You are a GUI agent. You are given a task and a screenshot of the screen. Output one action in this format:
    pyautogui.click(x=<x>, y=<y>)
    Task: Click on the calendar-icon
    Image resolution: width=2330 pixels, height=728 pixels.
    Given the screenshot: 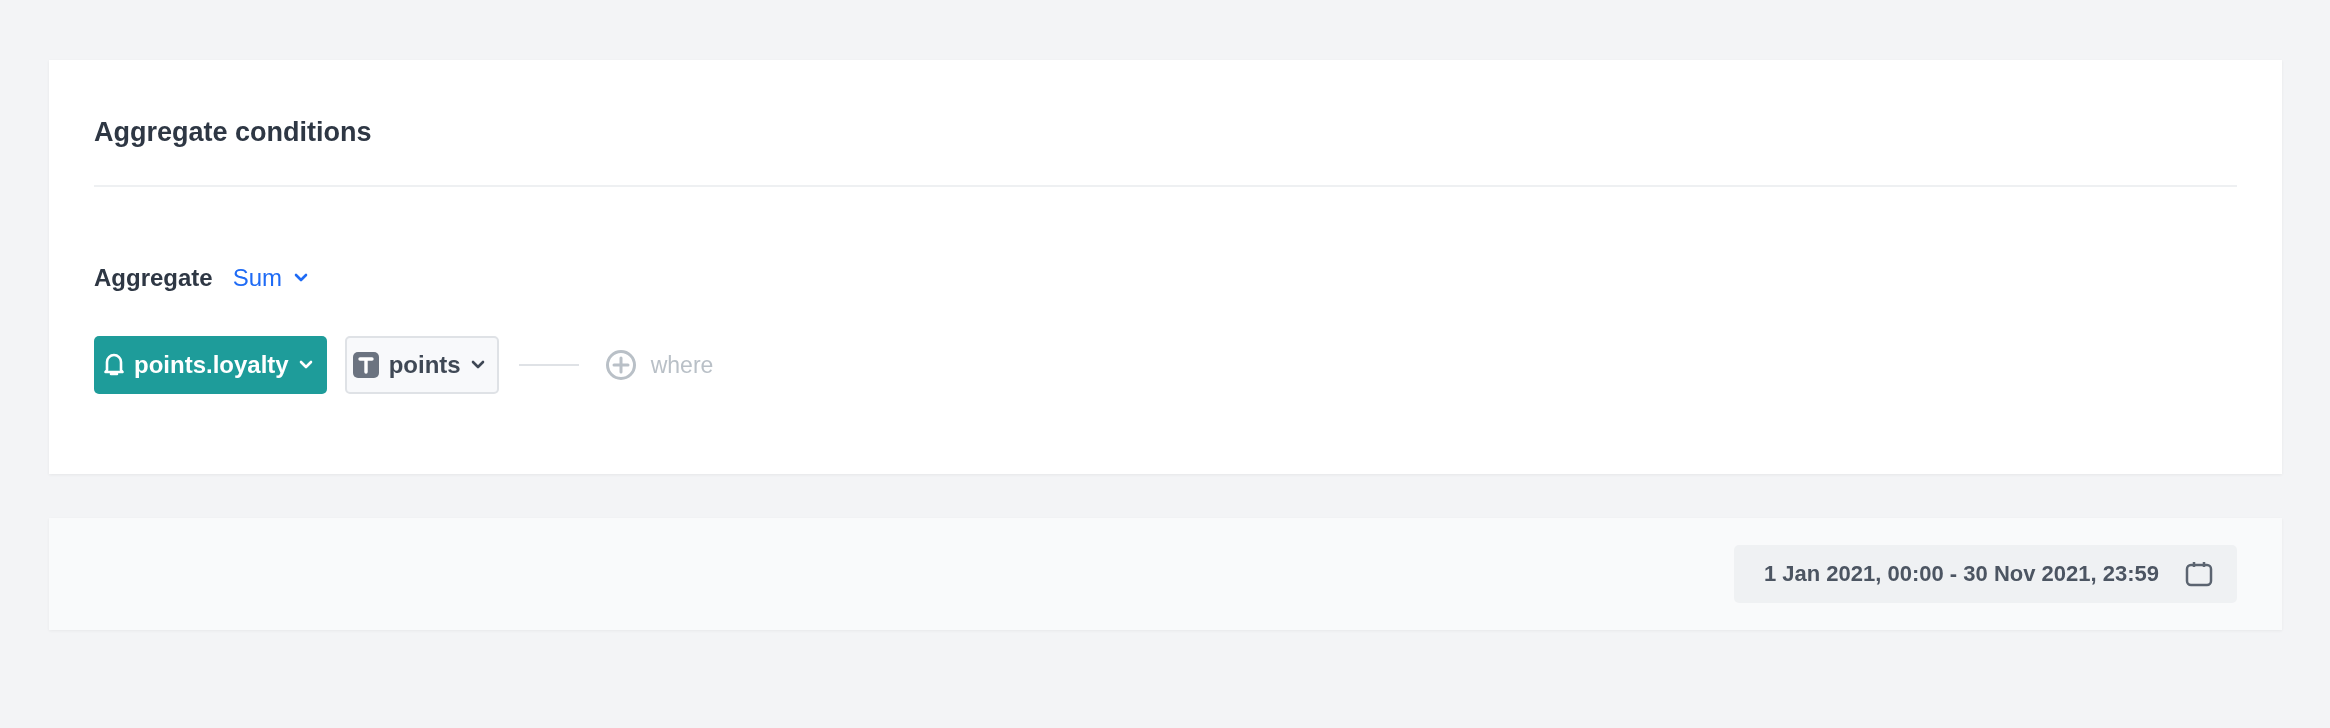 What is the action you would take?
    pyautogui.click(x=2199, y=574)
    